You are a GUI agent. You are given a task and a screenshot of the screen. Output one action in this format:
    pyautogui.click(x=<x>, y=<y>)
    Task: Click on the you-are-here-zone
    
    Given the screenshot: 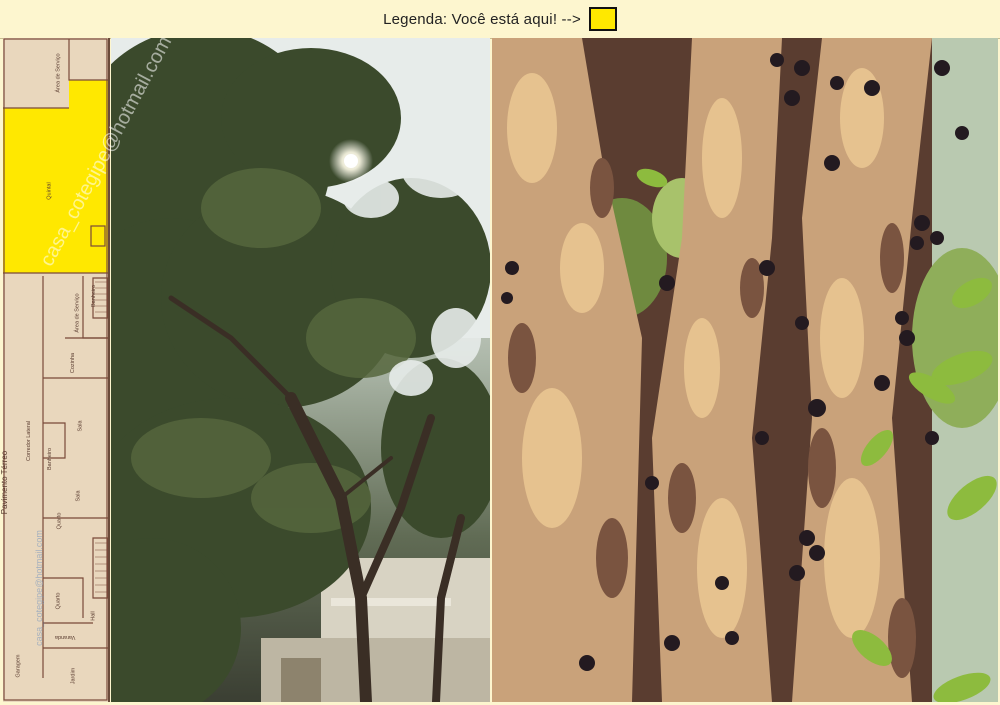 What is the action you would take?
    pyautogui.click(x=55, y=176)
    